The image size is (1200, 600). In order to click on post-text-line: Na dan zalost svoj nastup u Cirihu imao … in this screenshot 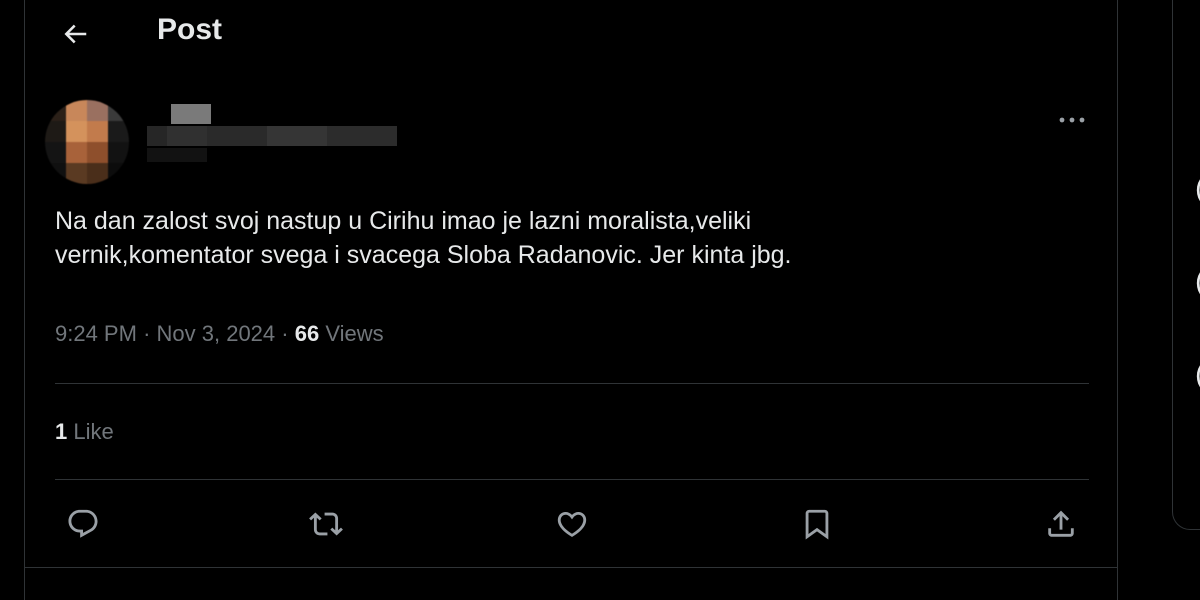, I will do `click(403, 221)`.